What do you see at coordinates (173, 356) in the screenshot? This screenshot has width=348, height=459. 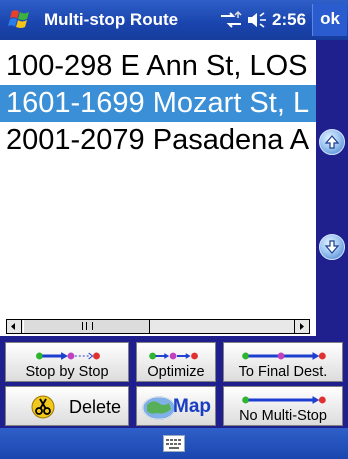 I see `optimize-icon` at bounding box center [173, 356].